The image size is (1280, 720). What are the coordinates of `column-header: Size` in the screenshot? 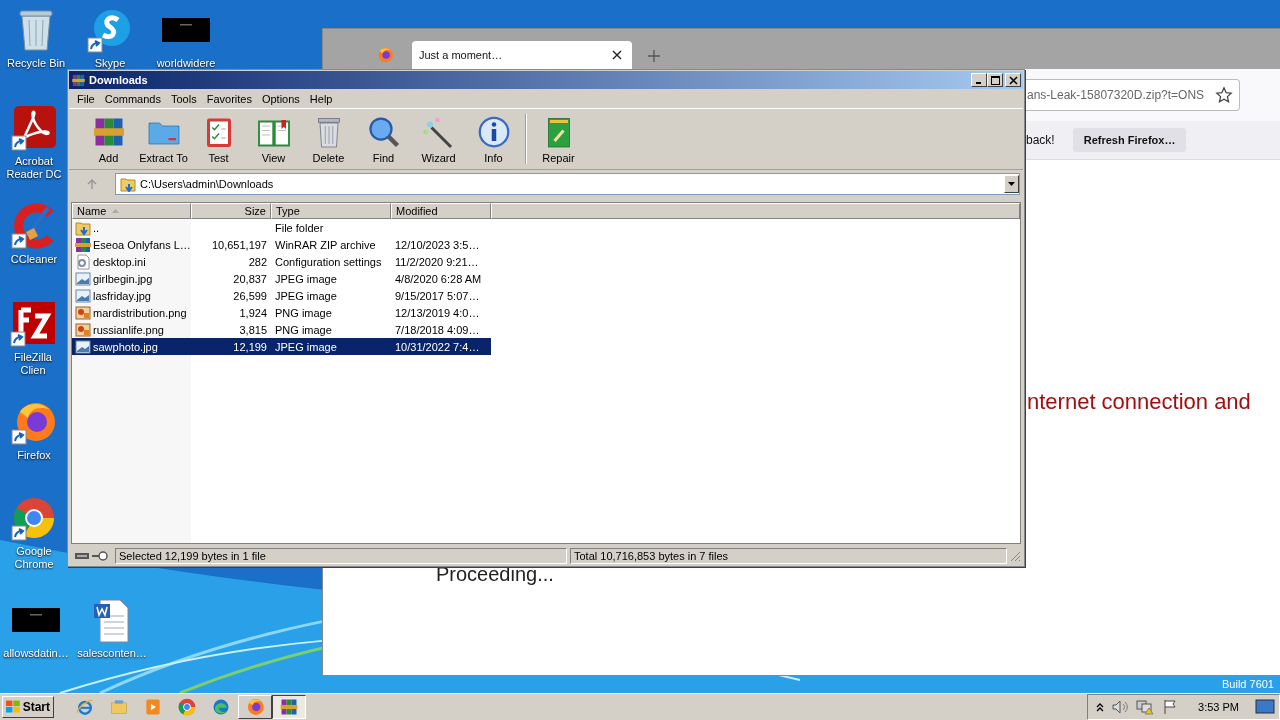 It's located at (231, 211).